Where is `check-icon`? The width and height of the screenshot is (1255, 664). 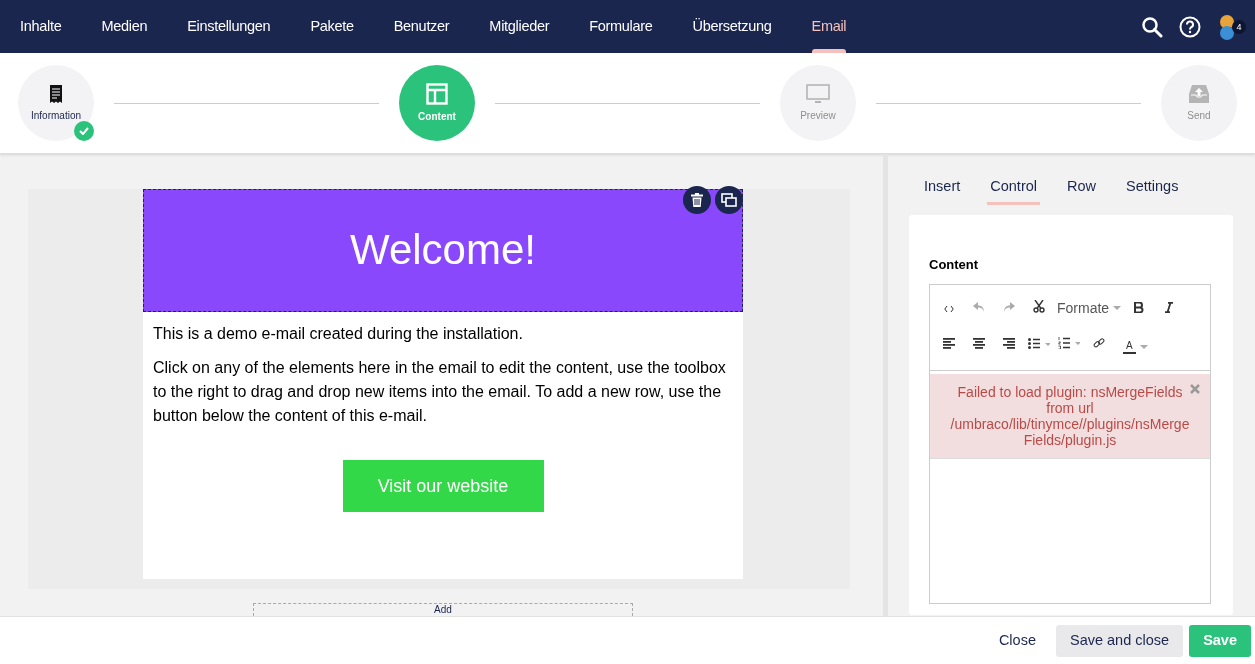
check-icon is located at coordinates (84, 131).